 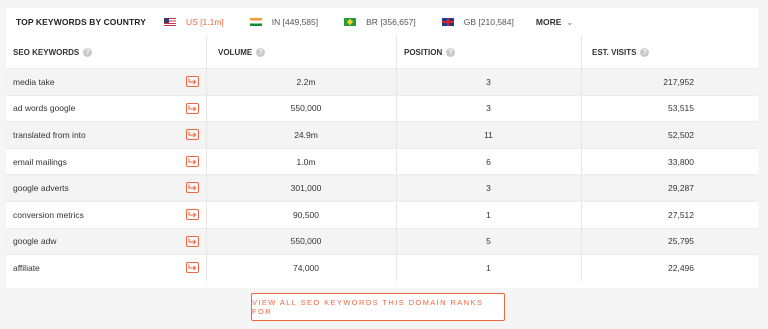 What do you see at coordinates (382, 187) in the screenshot?
I see `table-row: google adverts 301,000 3 29,287` at bounding box center [382, 187].